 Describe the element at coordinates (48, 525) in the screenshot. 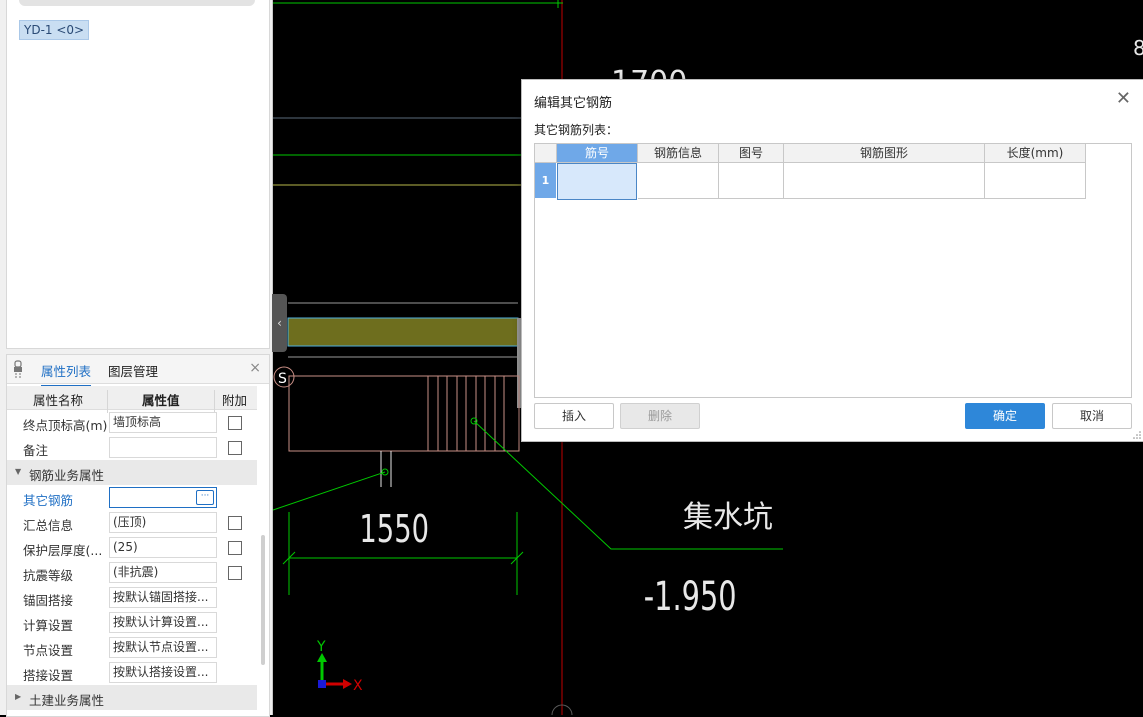

I see `property-name: 汇总信息` at that location.